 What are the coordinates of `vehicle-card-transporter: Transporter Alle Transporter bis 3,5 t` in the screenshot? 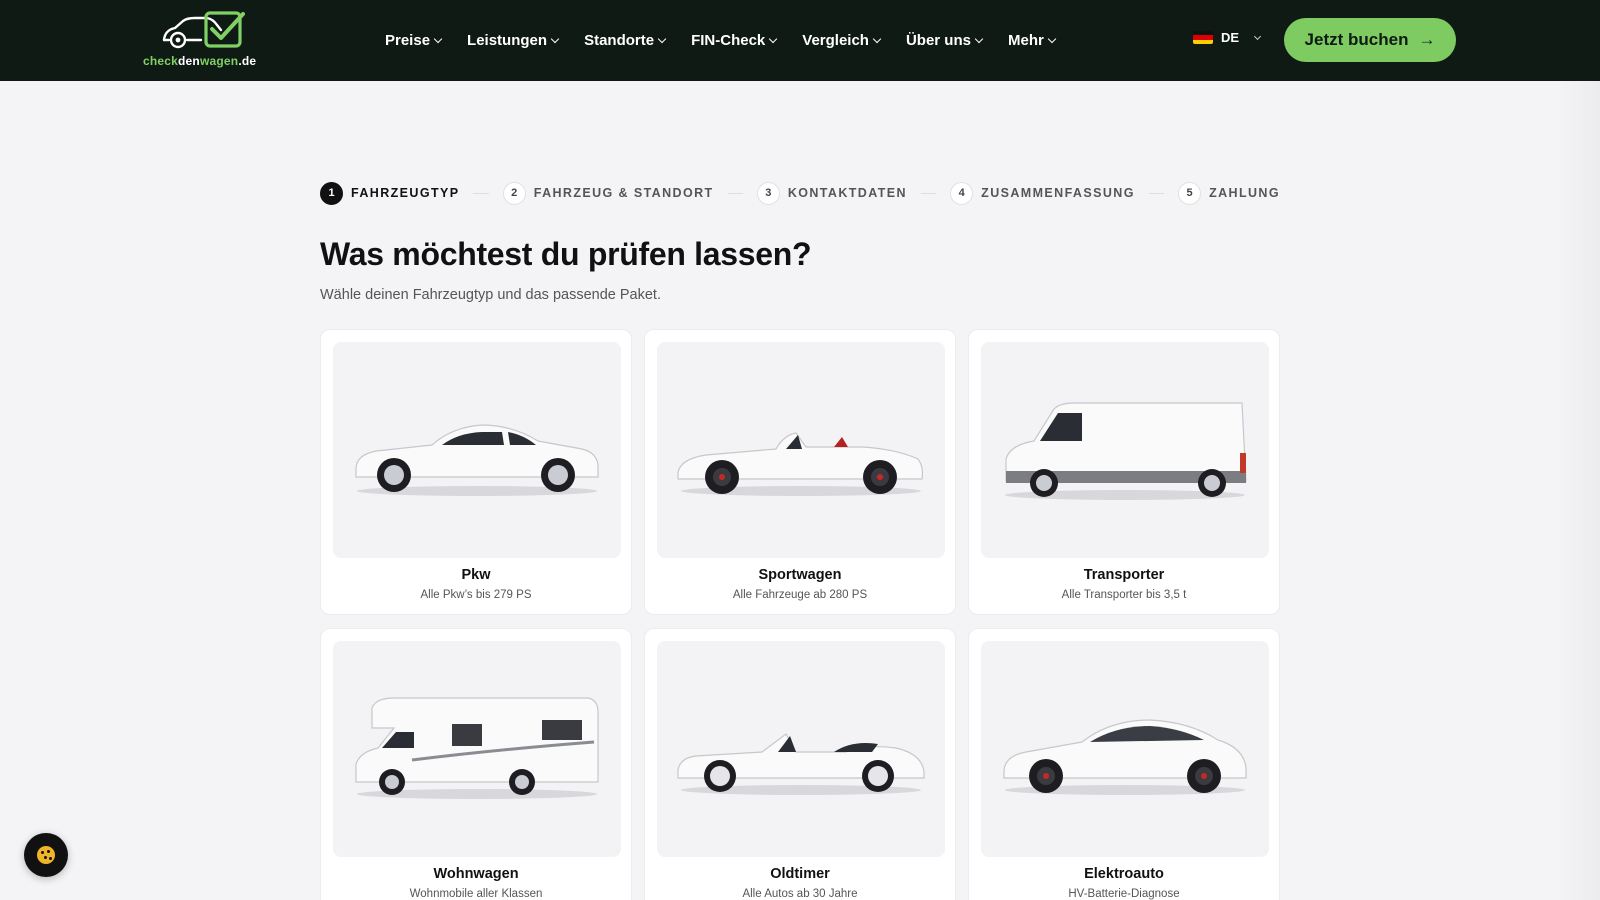 It's located at (1124, 472).